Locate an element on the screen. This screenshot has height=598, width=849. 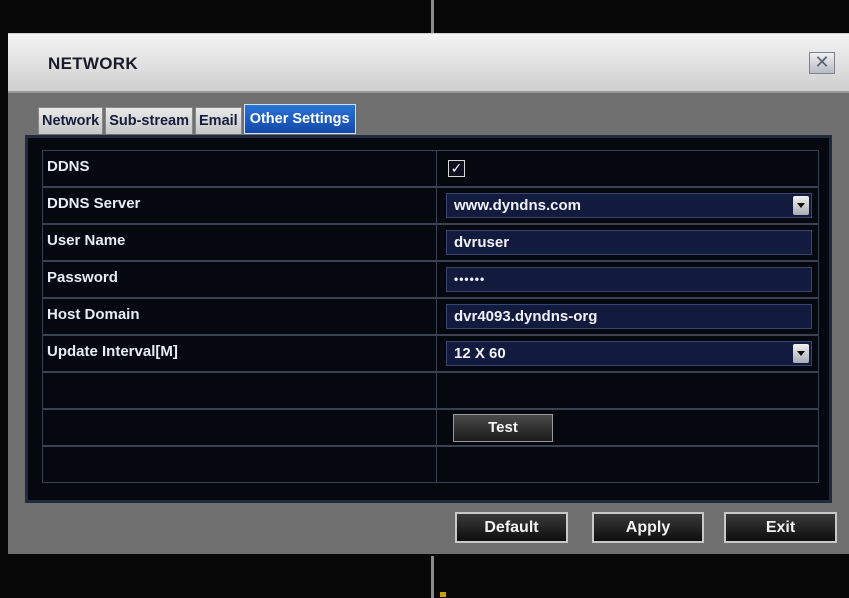
tab-network: Network is located at coordinates (71, 120).